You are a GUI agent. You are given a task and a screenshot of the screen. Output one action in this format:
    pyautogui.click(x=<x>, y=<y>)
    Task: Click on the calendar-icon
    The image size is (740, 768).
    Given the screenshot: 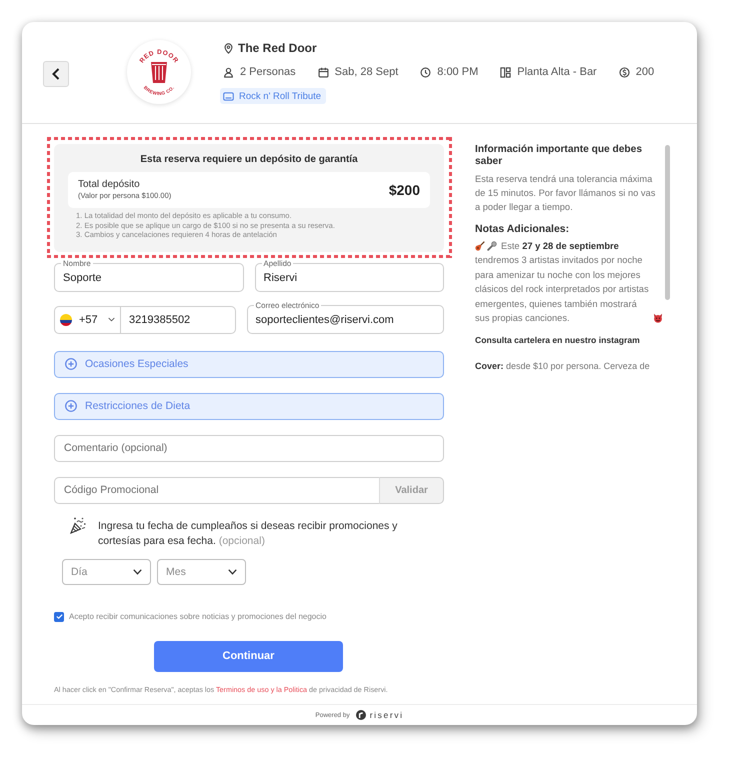 What is the action you would take?
    pyautogui.click(x=323, y=72)
    